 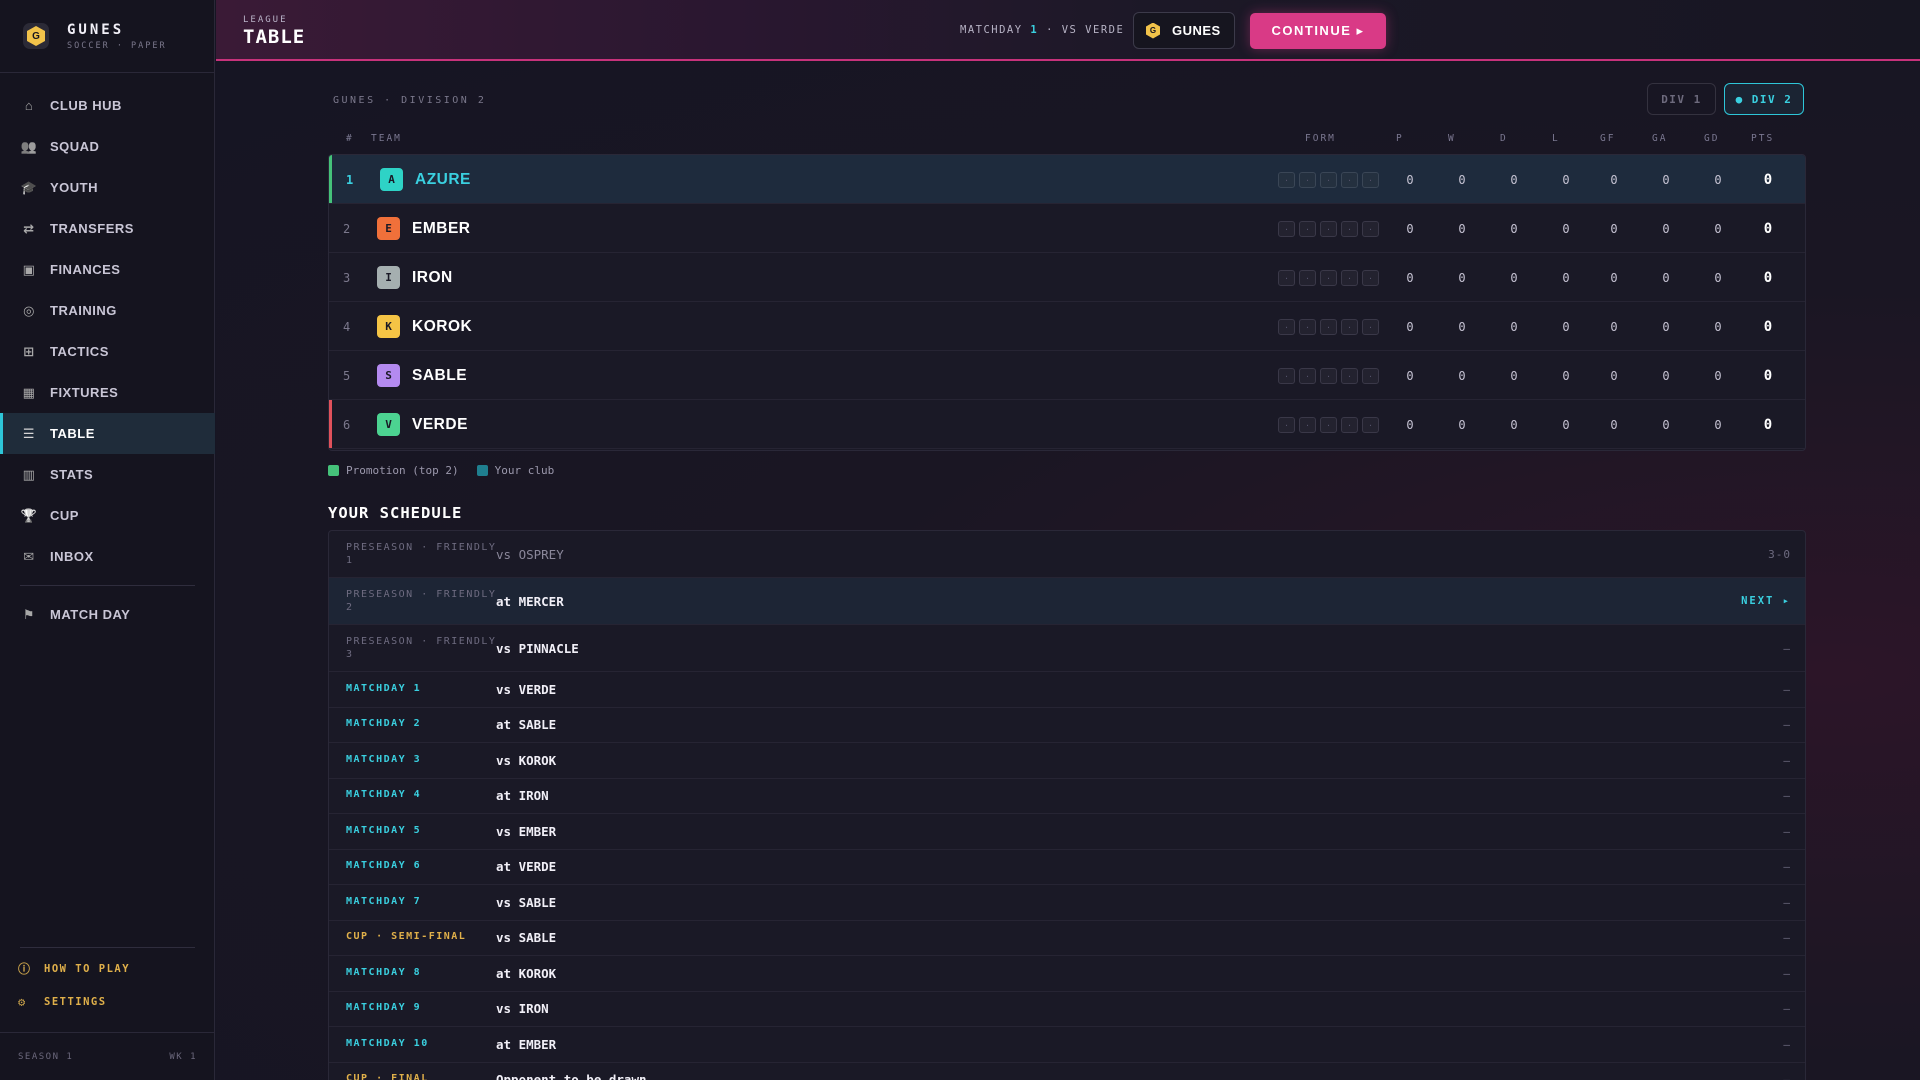 What do you see at coordinates (90, 614) in the screenshot?
I see `nav-label: MATCH DAY` at bounding box center [90, 614].